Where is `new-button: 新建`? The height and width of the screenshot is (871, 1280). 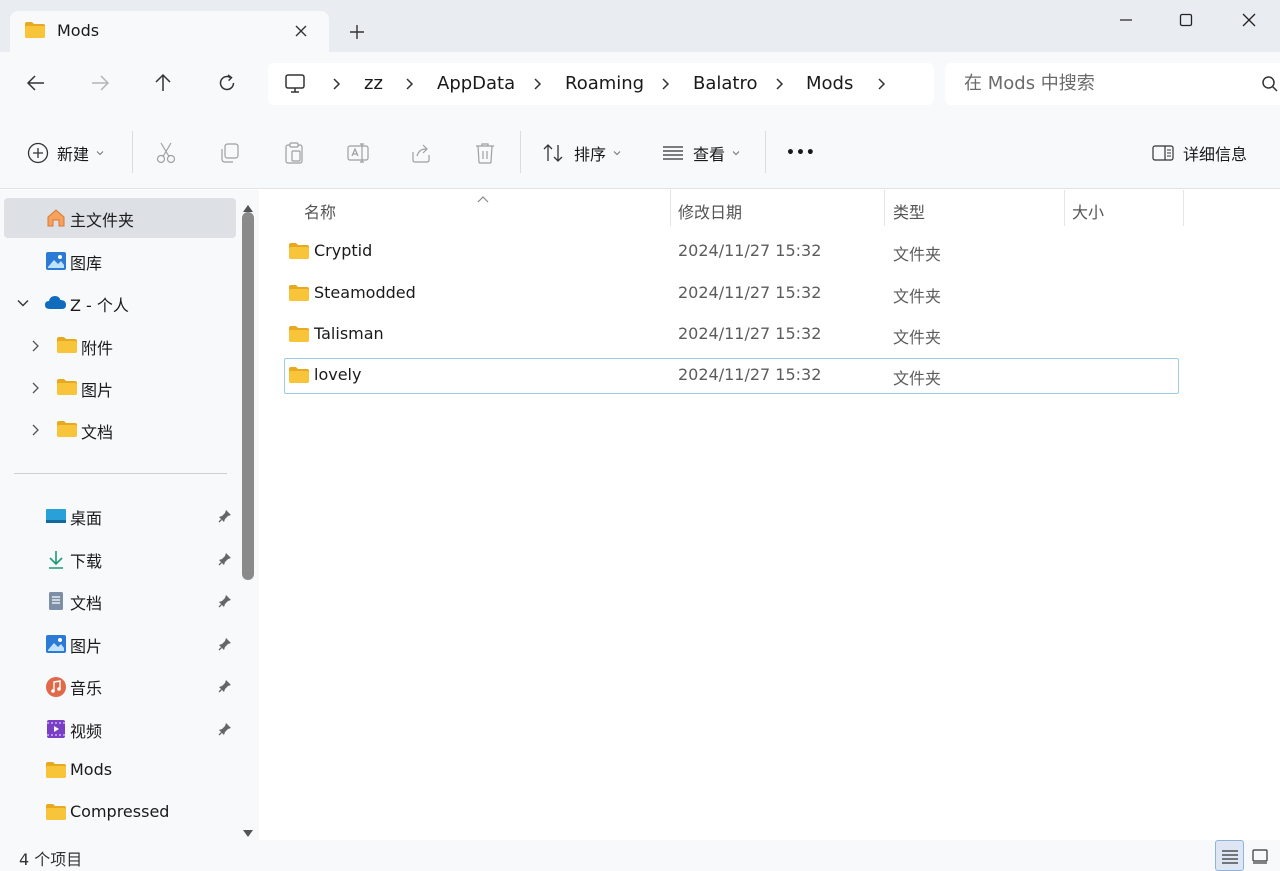 new-button: 新建 is located at coordinates (66, 153).